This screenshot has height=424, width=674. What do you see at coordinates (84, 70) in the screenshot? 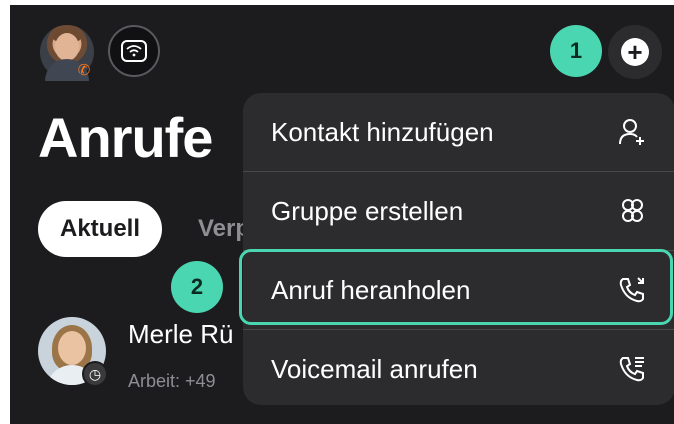
I see `phone-badge-icon: ✆` at bounding box center [84, 70].